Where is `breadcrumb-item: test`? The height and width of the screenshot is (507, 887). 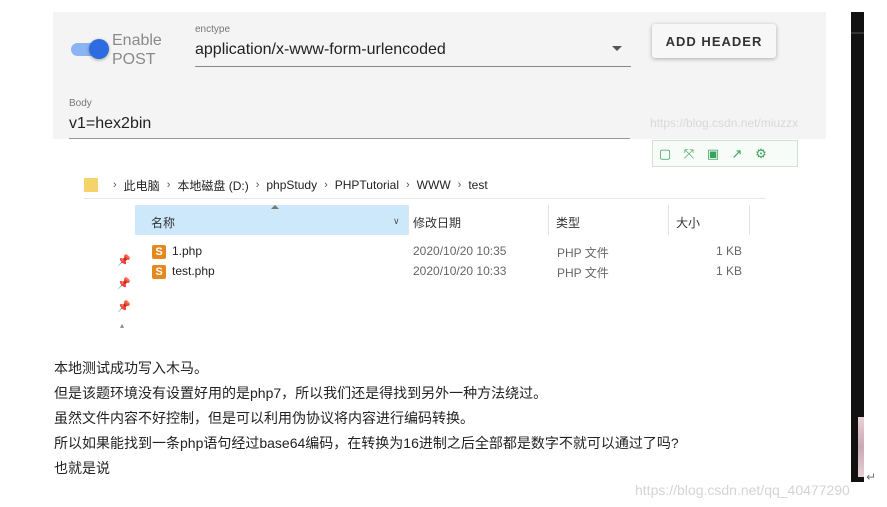 breadcrumb-item: test is located at coordinates (477, 185).